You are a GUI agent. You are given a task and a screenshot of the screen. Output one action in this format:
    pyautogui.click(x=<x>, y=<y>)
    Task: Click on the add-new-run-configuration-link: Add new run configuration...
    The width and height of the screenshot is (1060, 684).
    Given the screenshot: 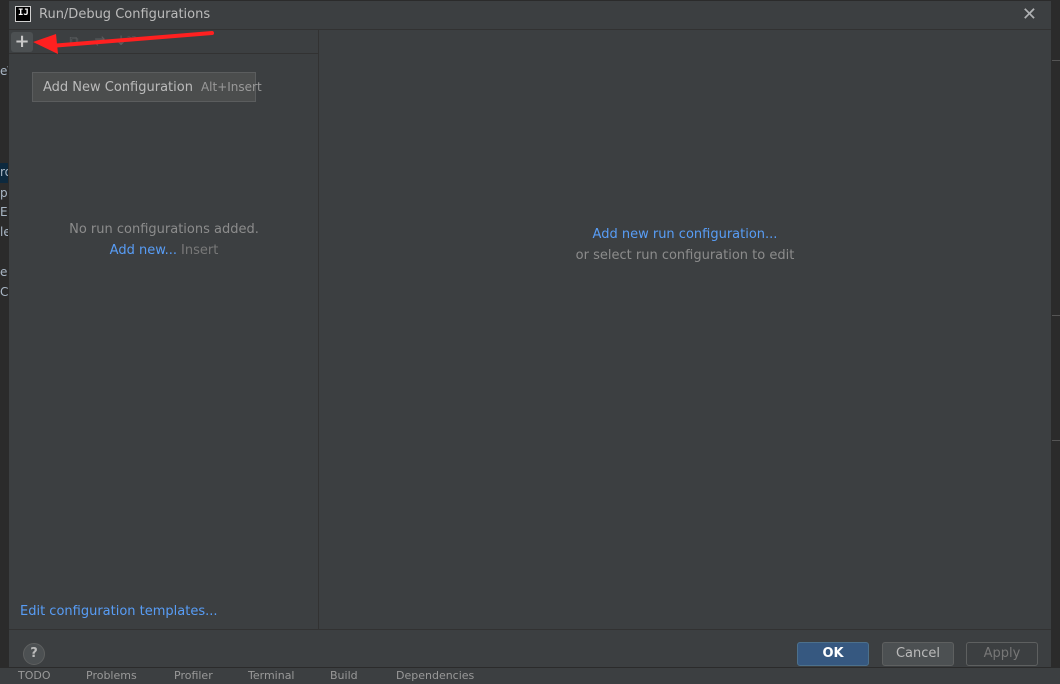 What is the action you would take?
    pyautogui.click(x=685, y=234)
    